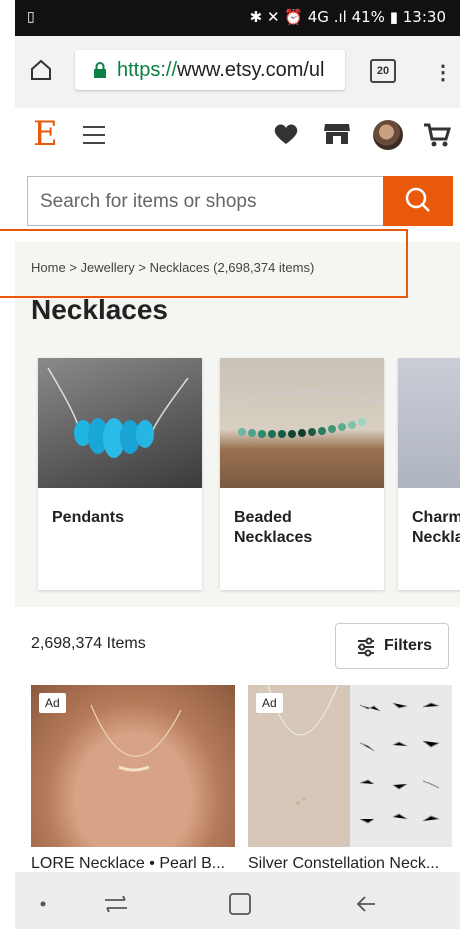  I want to click on search-input: Search for items or shops, so click(205, 201).